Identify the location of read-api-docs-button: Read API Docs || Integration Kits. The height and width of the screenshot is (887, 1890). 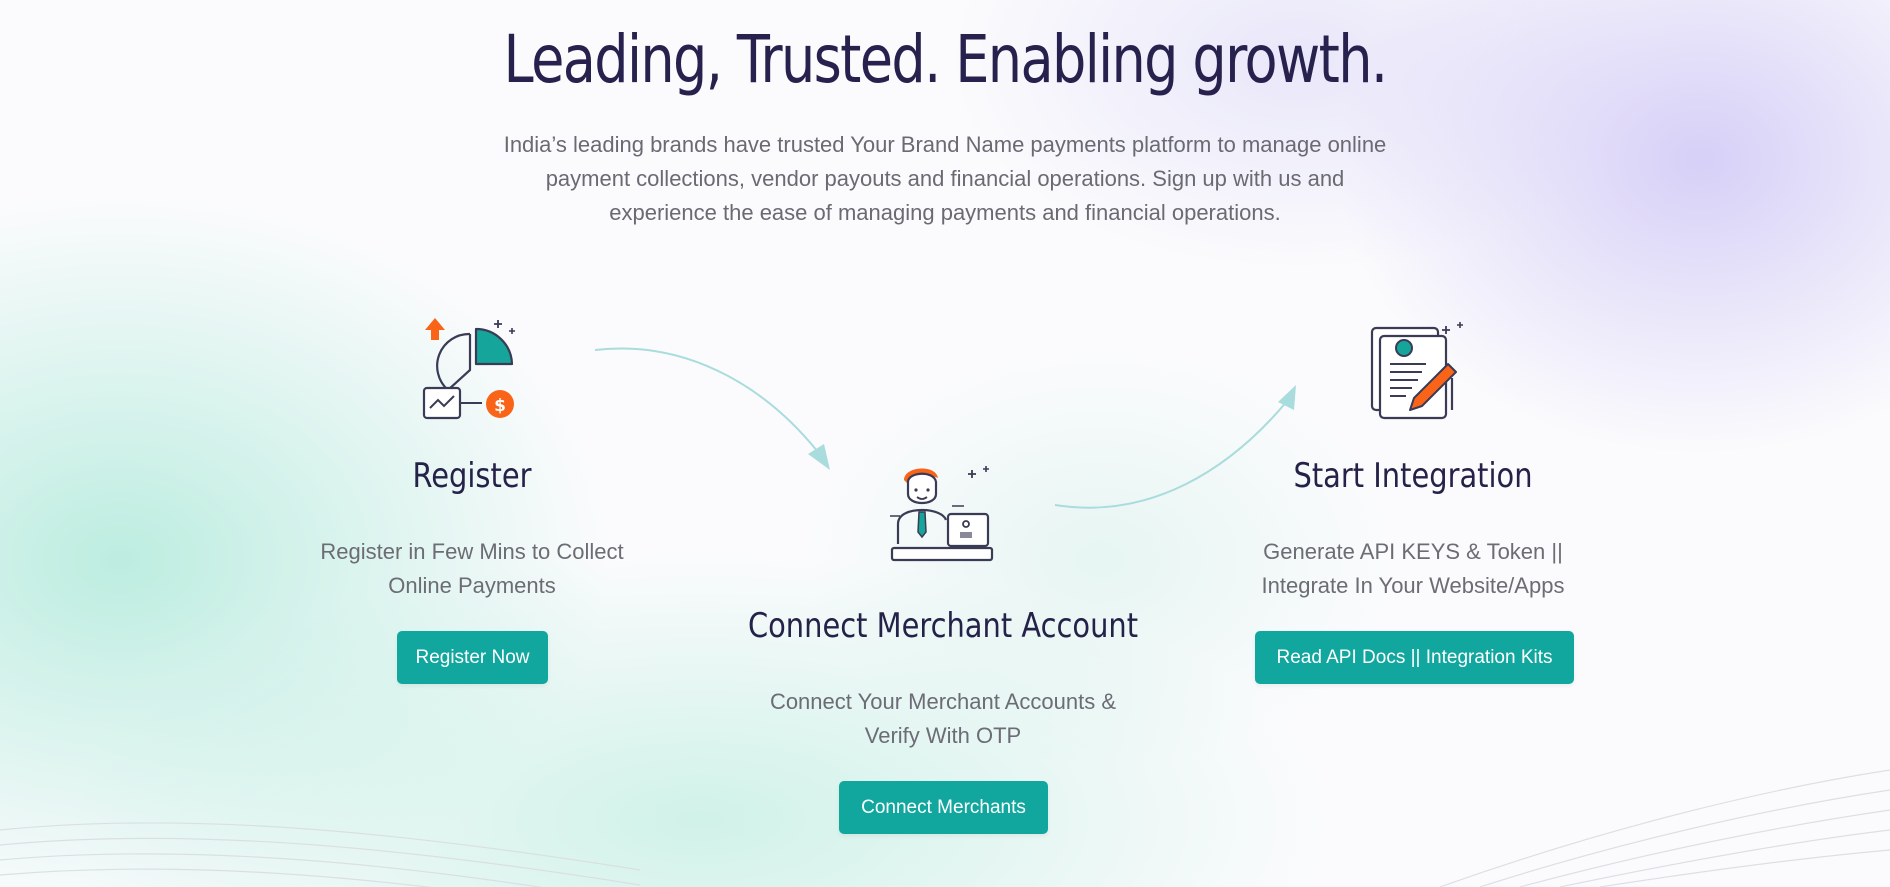
(1414, 657).